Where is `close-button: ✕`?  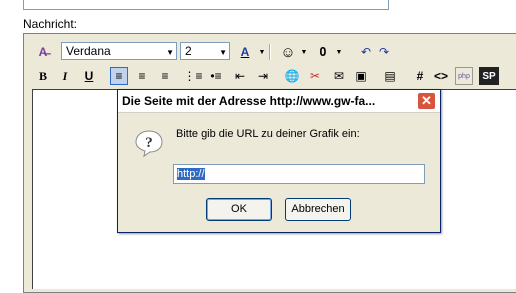 close-button: ✕ is located at coordinates (426, 101).